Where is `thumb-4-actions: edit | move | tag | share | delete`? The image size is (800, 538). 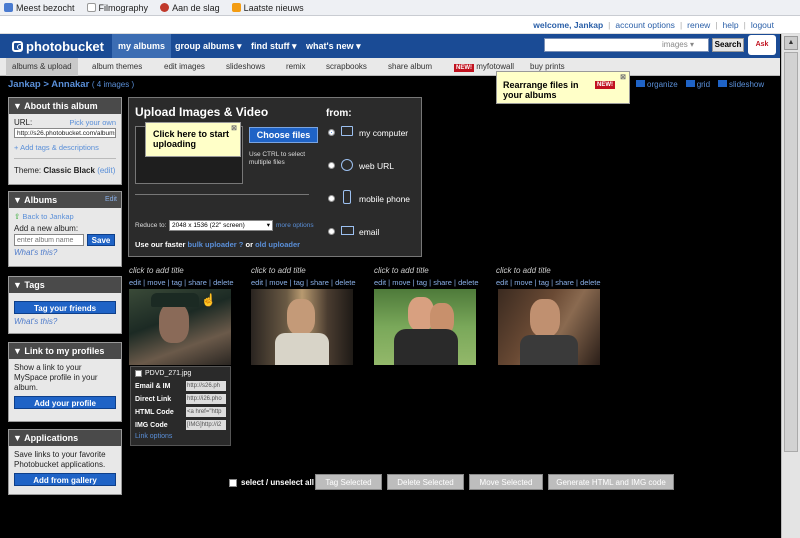
thumb-4-actions: edit | move | tag | share | delete is located at coordinates (548, 282).